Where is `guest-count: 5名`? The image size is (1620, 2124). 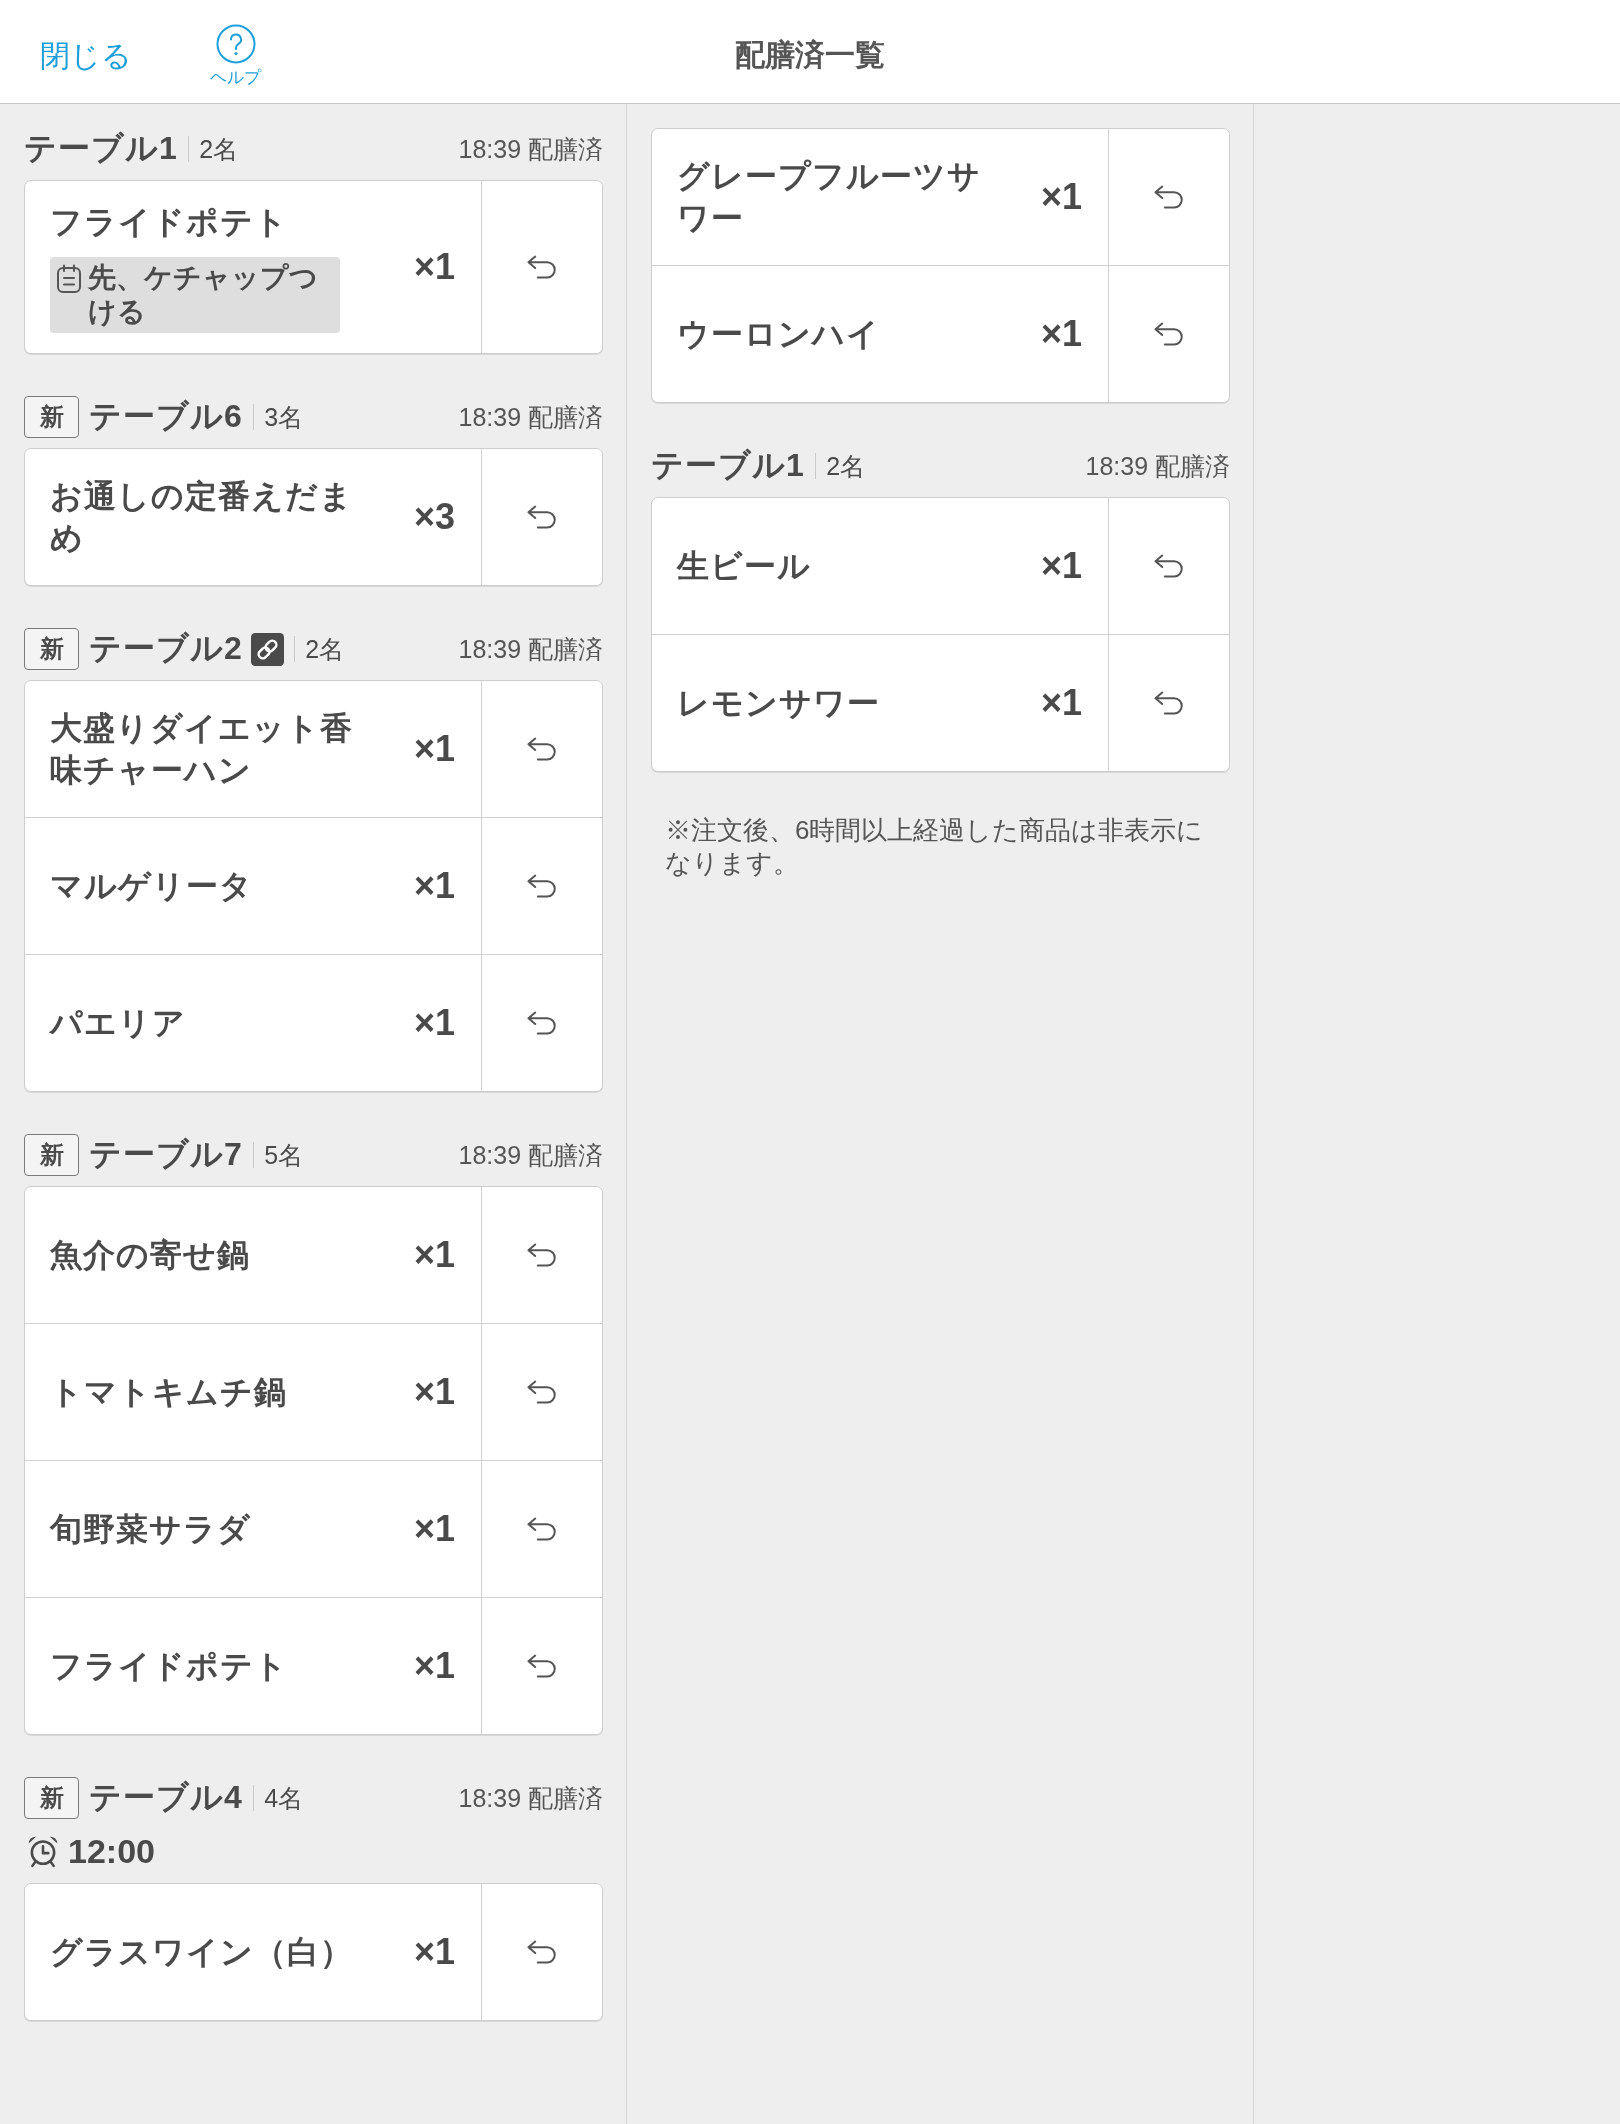
guest-count: 5名 is located at coordinates (284, 1155).